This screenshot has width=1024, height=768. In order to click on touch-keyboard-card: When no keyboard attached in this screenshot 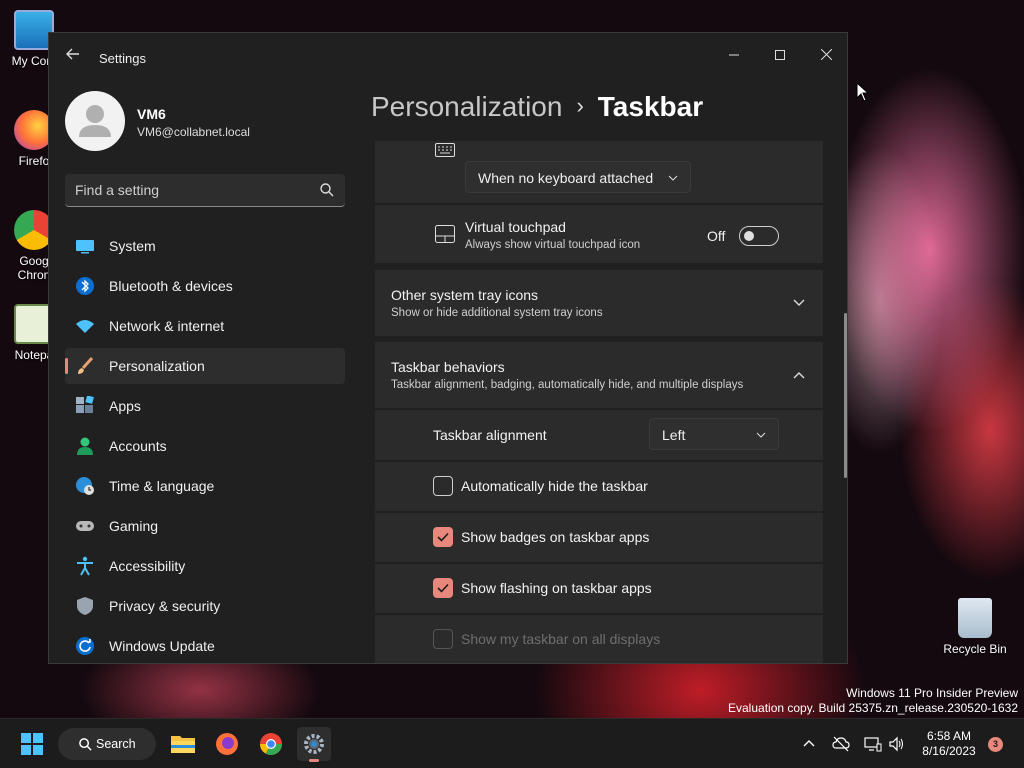, I will do `click(599, 172)`.